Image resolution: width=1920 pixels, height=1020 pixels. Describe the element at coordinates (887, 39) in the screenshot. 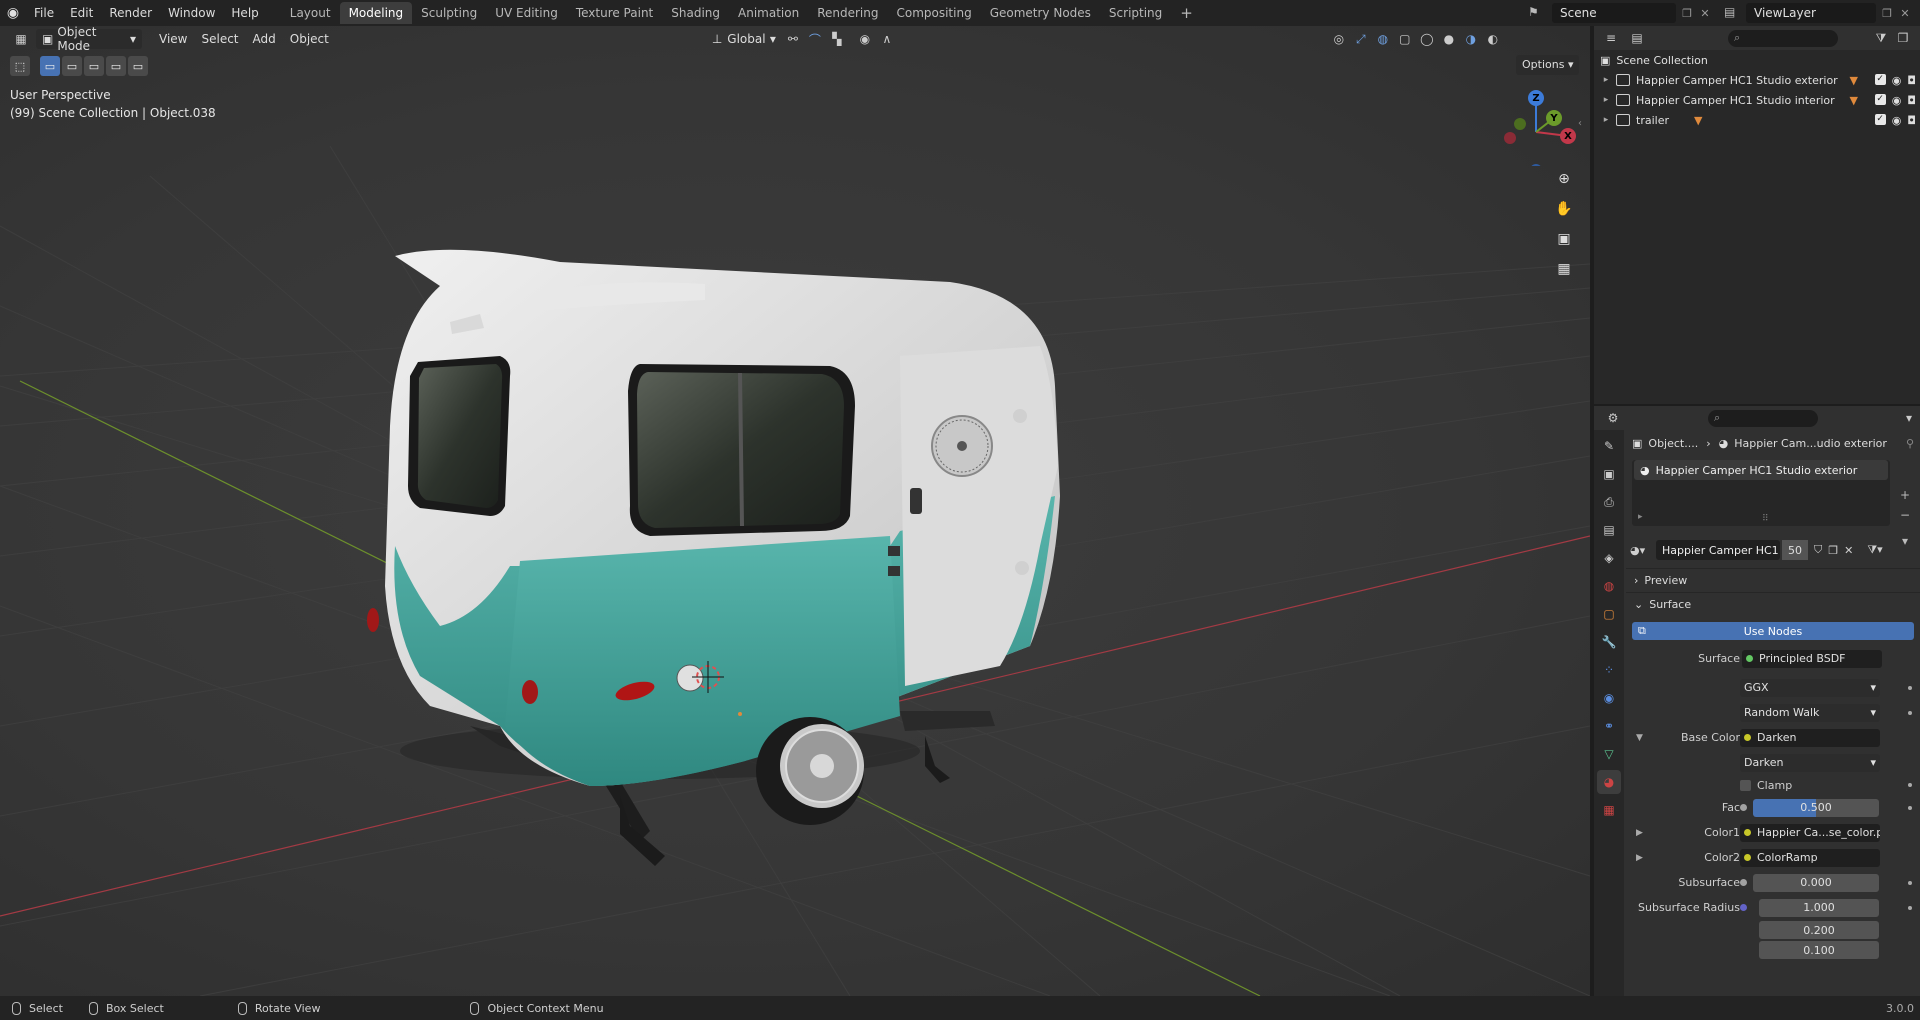

I see `falloff-icon: ∧` at that location.